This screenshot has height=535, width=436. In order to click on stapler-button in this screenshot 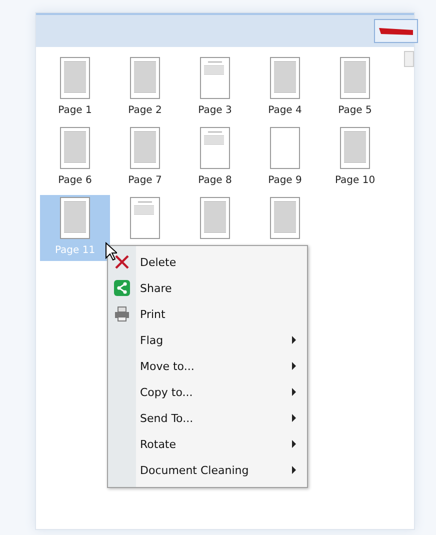, I will do `click(396, 31)`.